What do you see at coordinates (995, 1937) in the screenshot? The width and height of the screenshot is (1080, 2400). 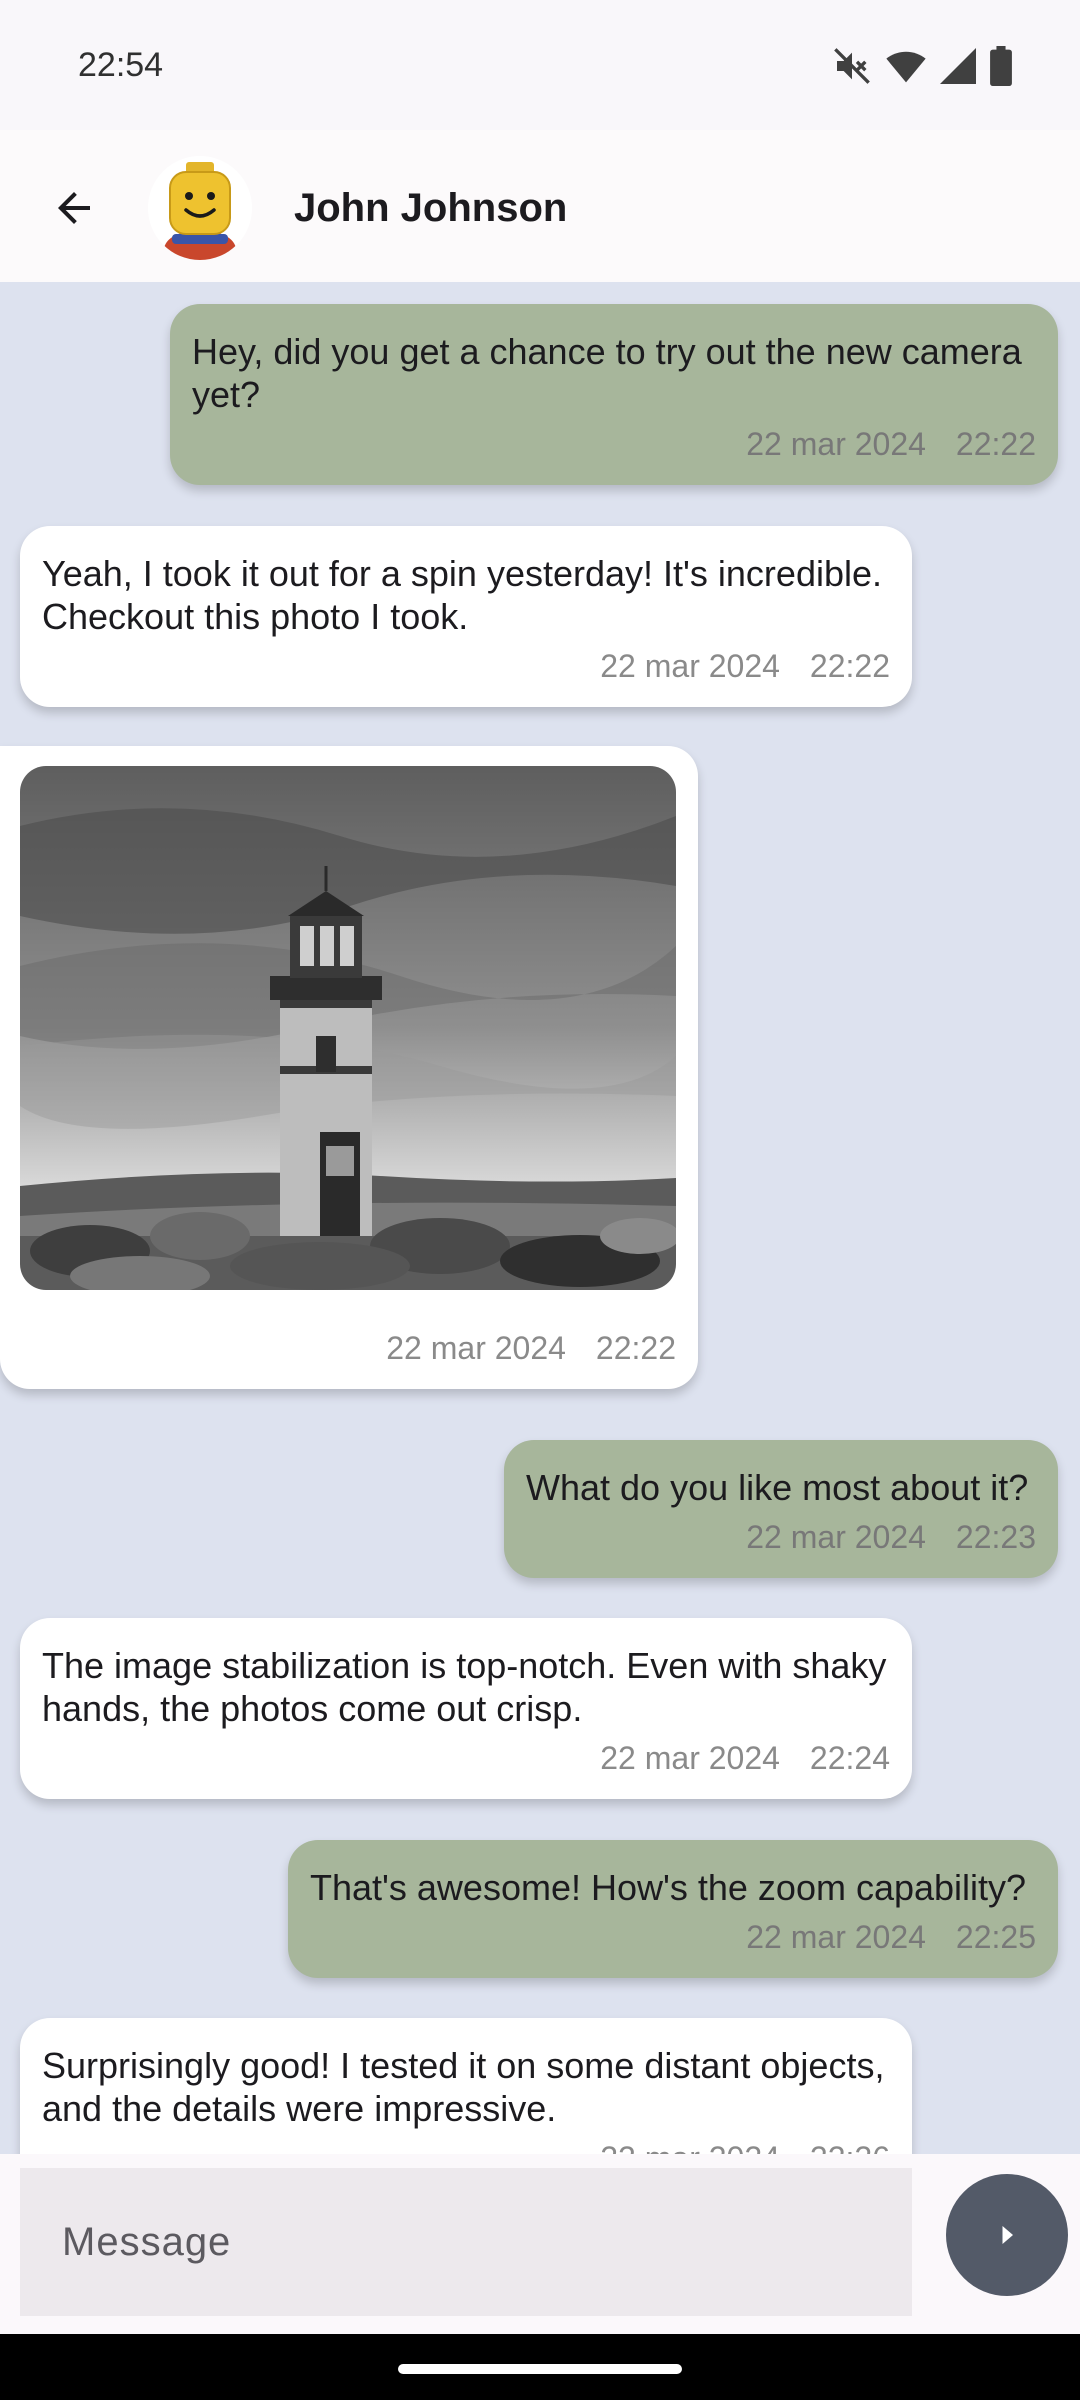 I see `message-time: 22:25` at bounding box center [995, 1937].